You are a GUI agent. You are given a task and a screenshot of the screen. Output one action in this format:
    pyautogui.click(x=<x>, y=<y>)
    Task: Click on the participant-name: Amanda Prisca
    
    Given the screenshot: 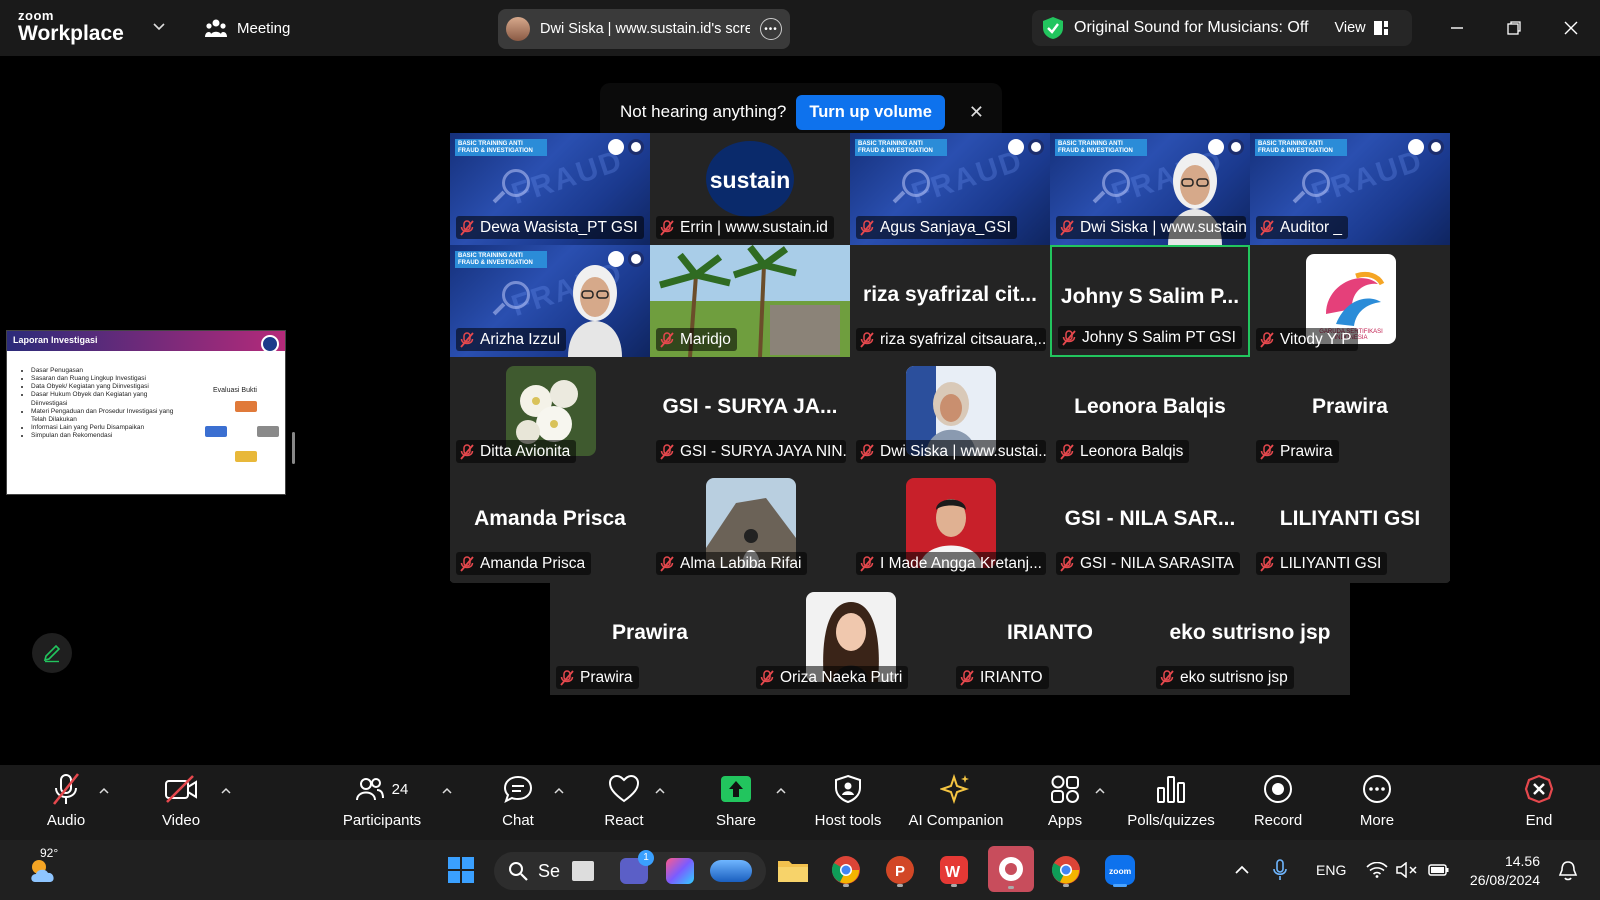 What is the action you would take?
    pyautogui.click(x=533, y=563)
    